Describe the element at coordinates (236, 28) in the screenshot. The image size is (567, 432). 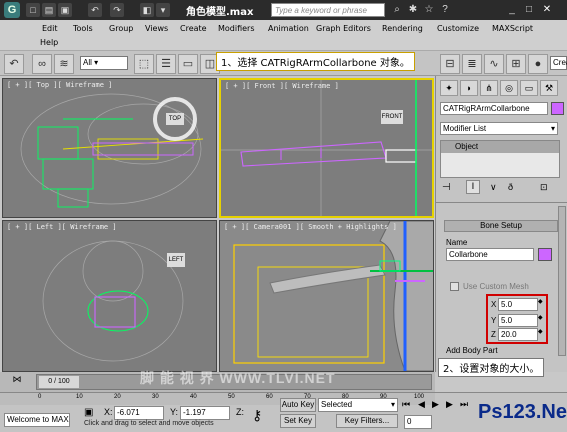
I see `menu-modifiers: Modifiers` at that location.